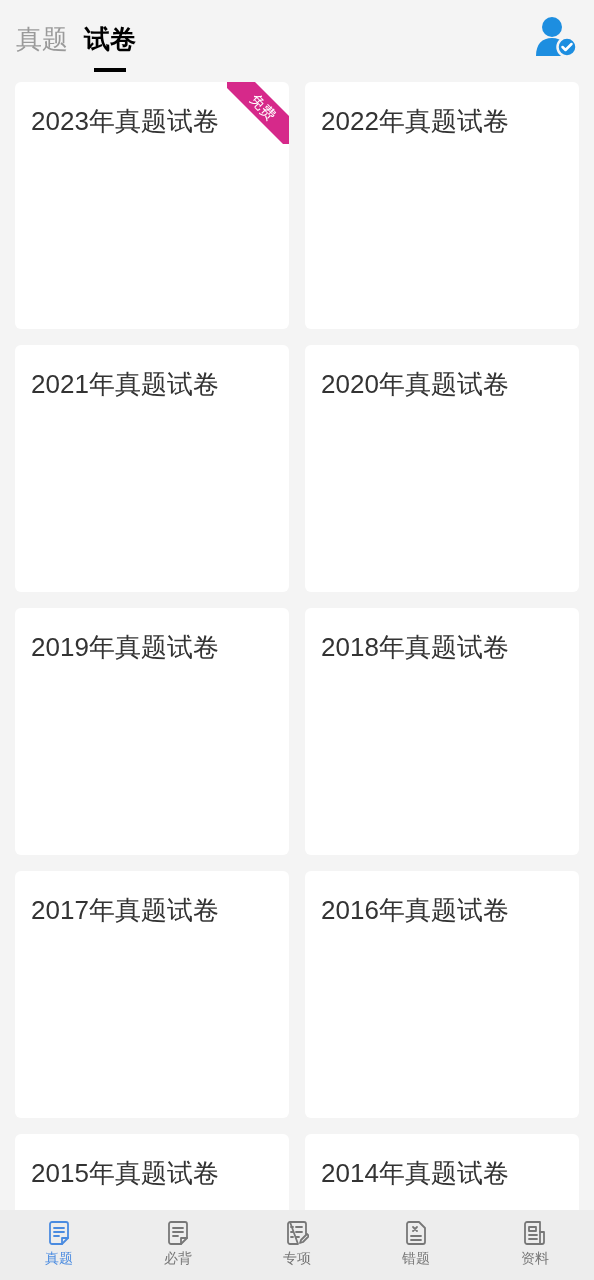  Describe the element at coordinates (415, 1233) in the screenshot. I see `document-cross-icon` at that location.